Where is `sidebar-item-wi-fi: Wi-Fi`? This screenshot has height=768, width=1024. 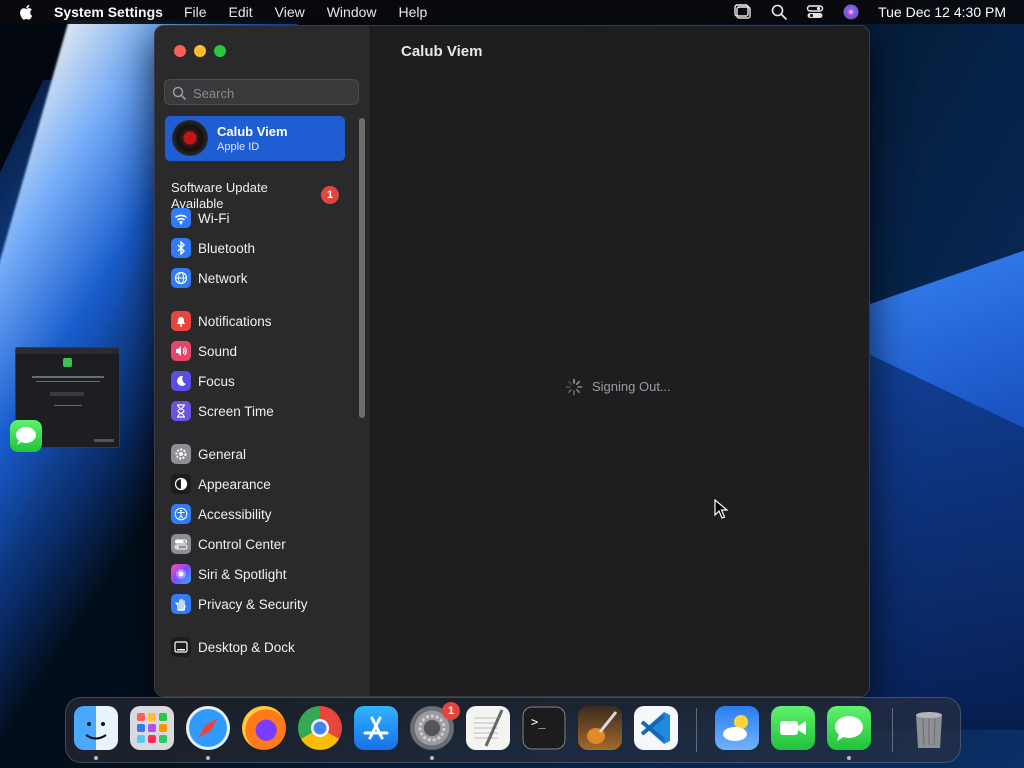 sidebar-item-wi-fi: Wi-Fi is located at coordinates (200, 218).